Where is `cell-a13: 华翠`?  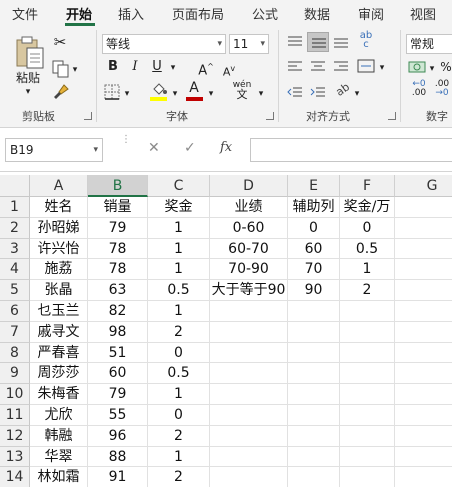
cell-a13: 华翠 is located at coordinates (59, 457).